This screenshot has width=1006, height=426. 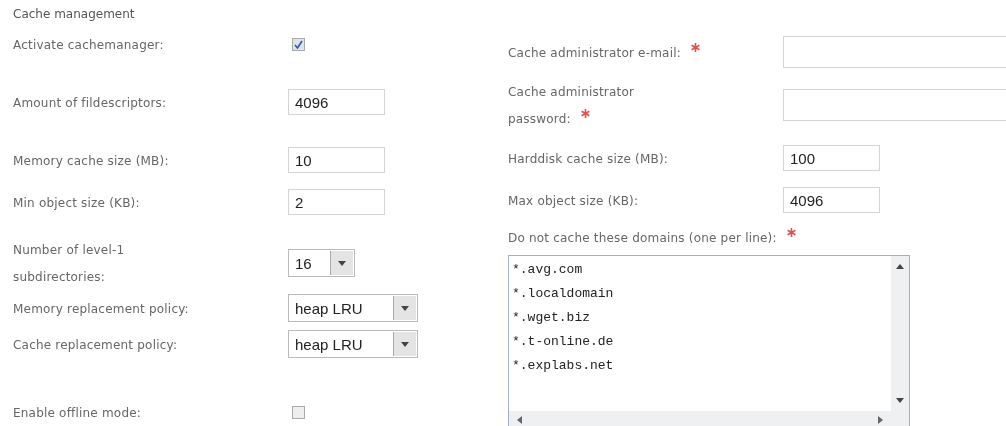 I want to click on left-arrow-icon, so click(x=519, y=420).